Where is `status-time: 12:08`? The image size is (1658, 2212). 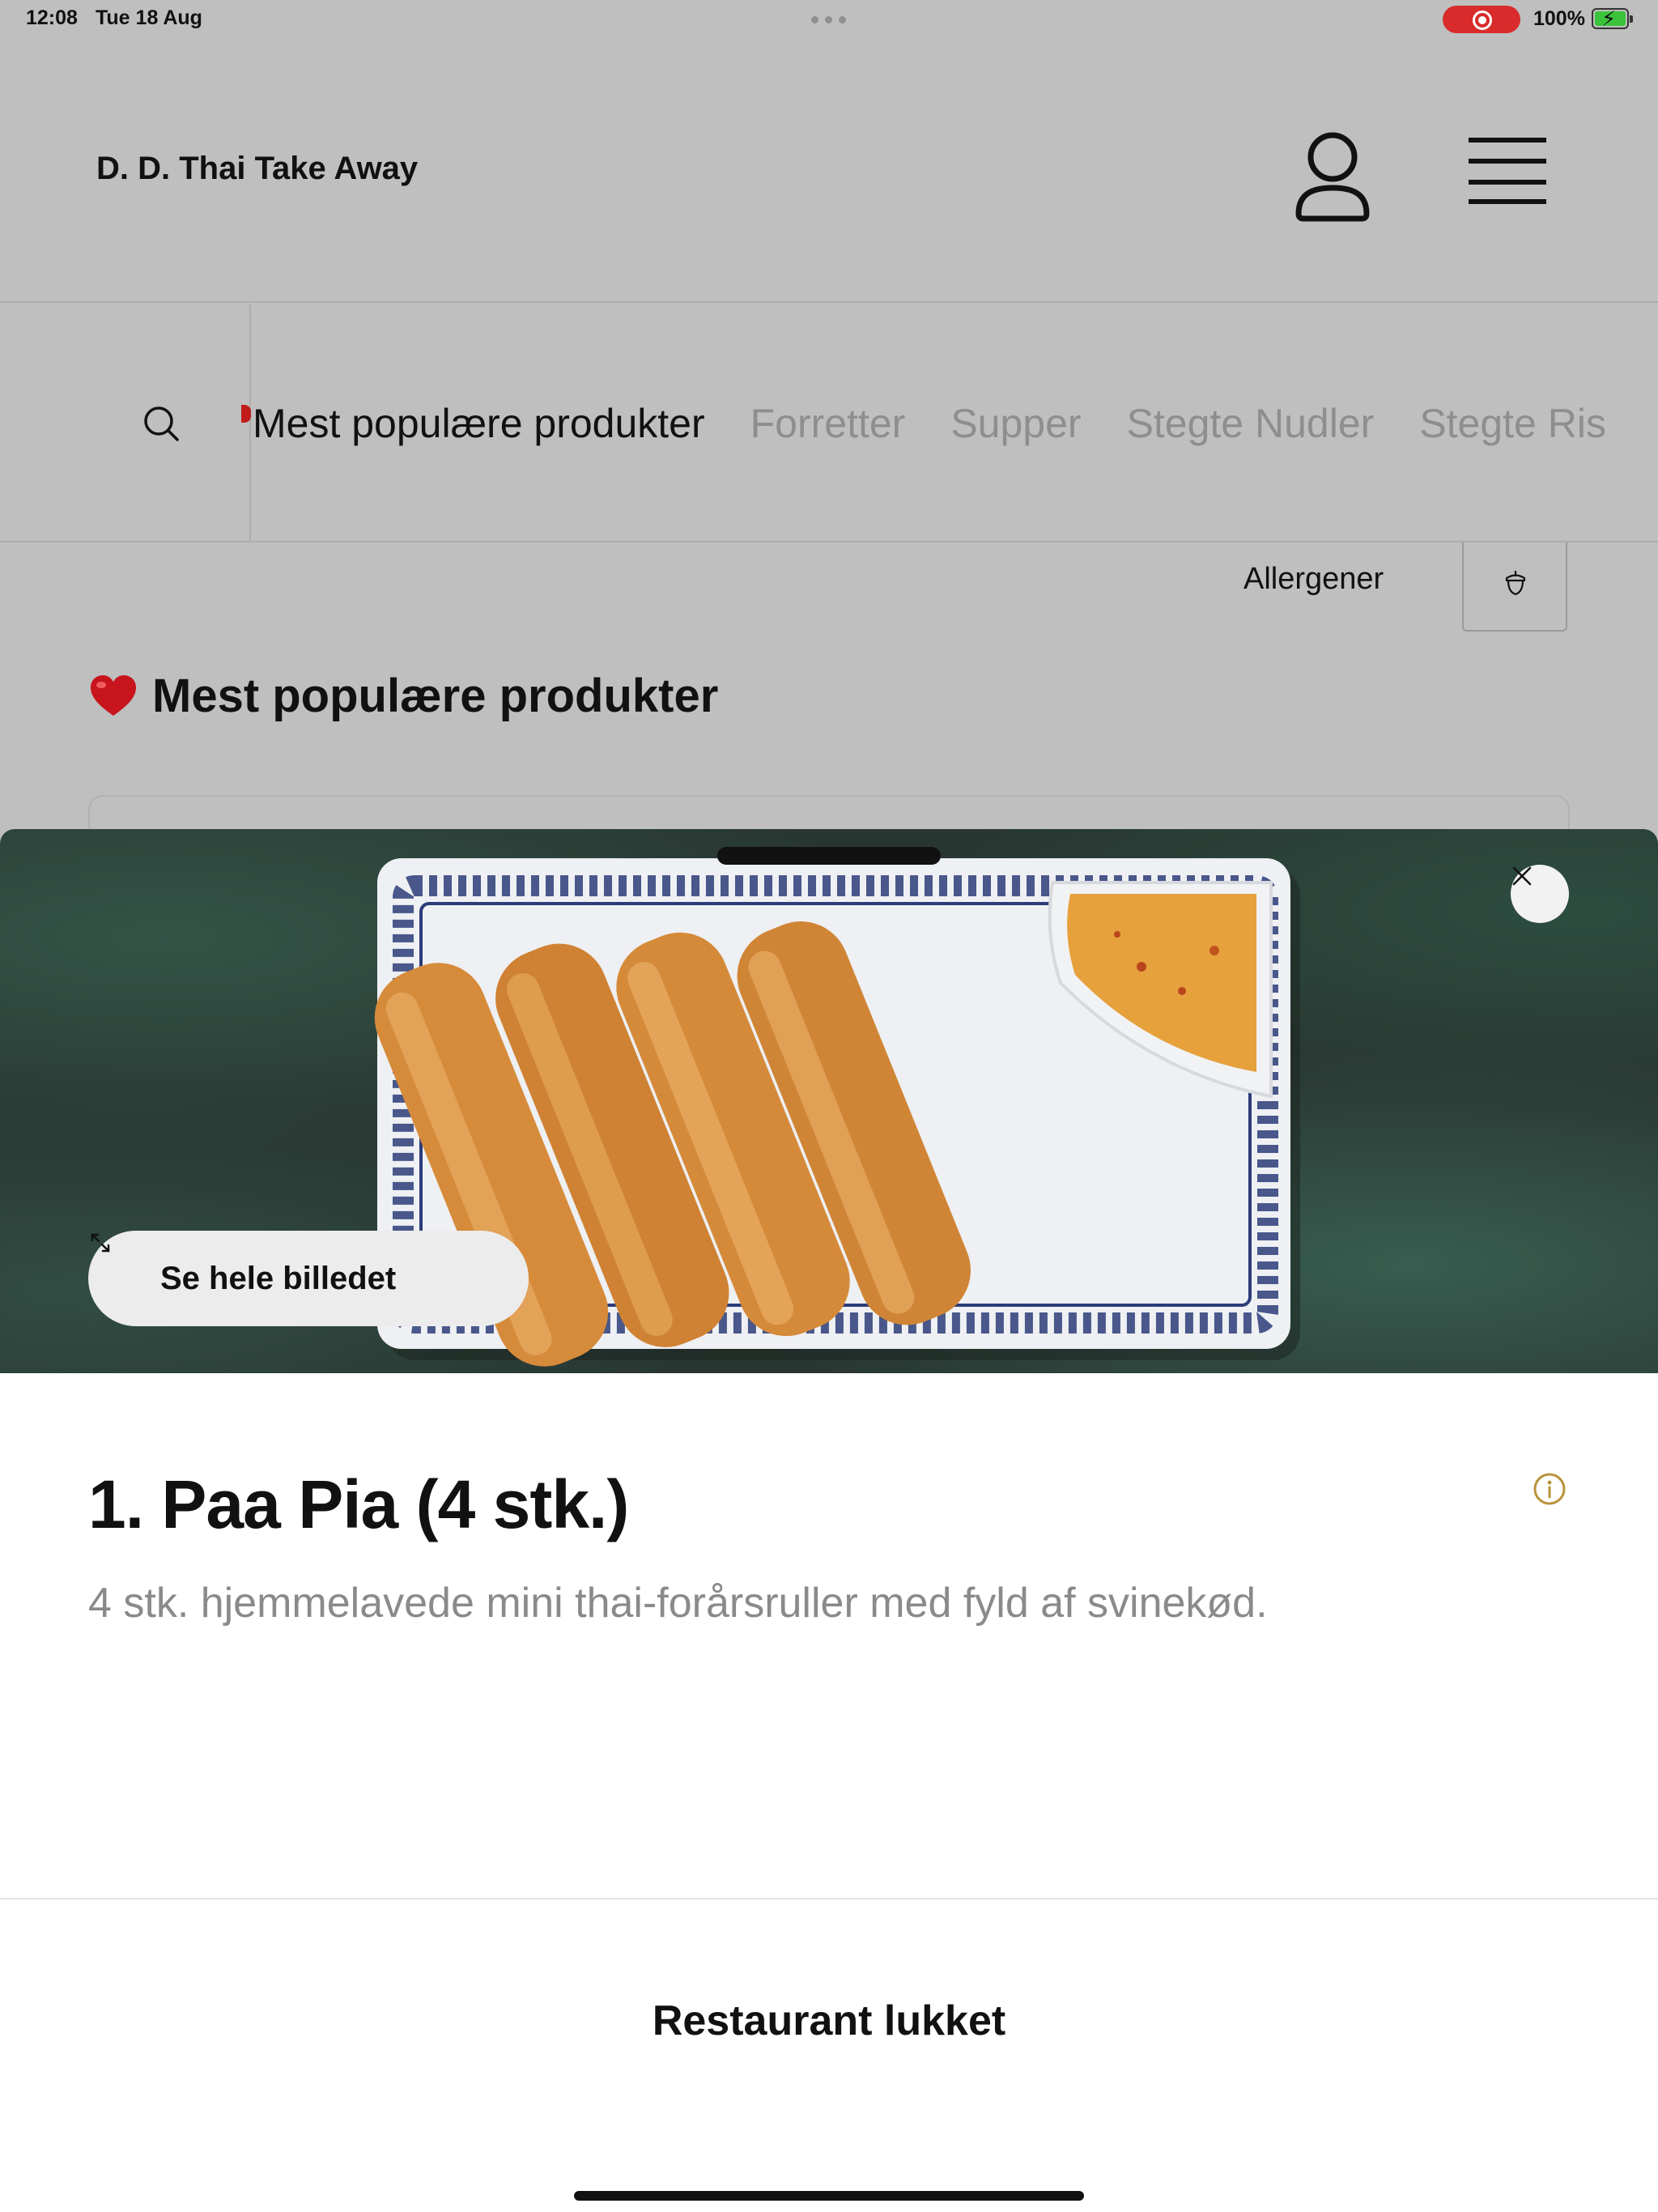 status-time: 12:08 is located at coordinates (52, 18).